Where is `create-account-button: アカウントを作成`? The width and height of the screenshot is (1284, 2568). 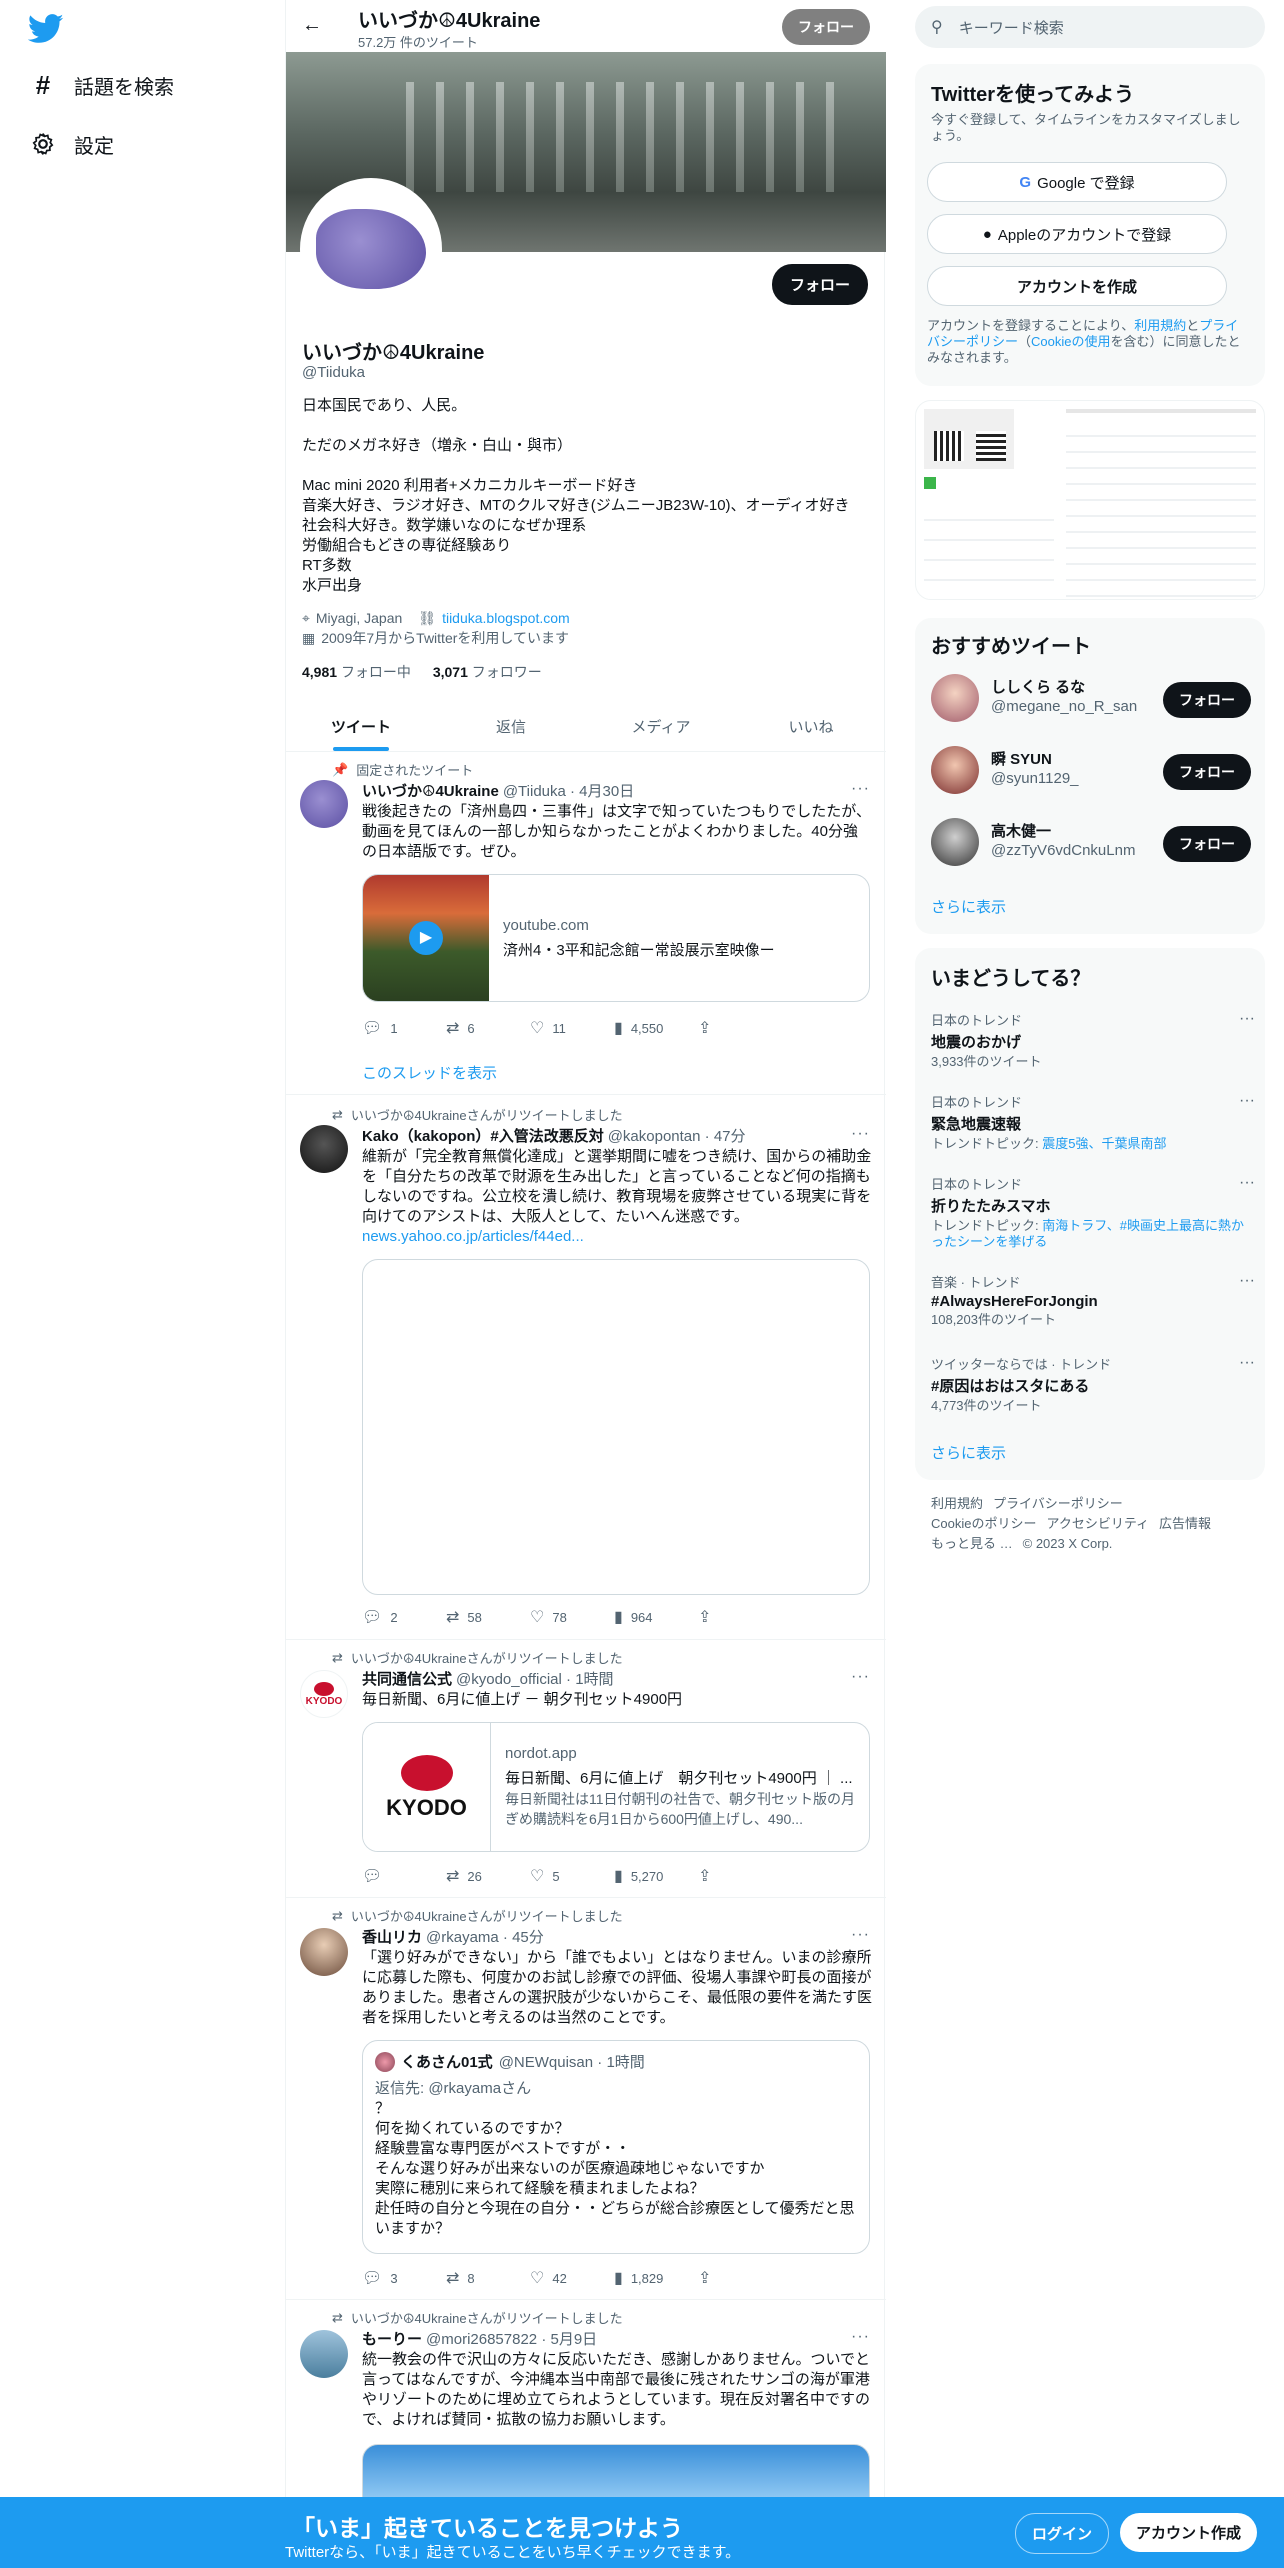 create-account-button: アカウントを作成 is located at coordinates (1077, 286).